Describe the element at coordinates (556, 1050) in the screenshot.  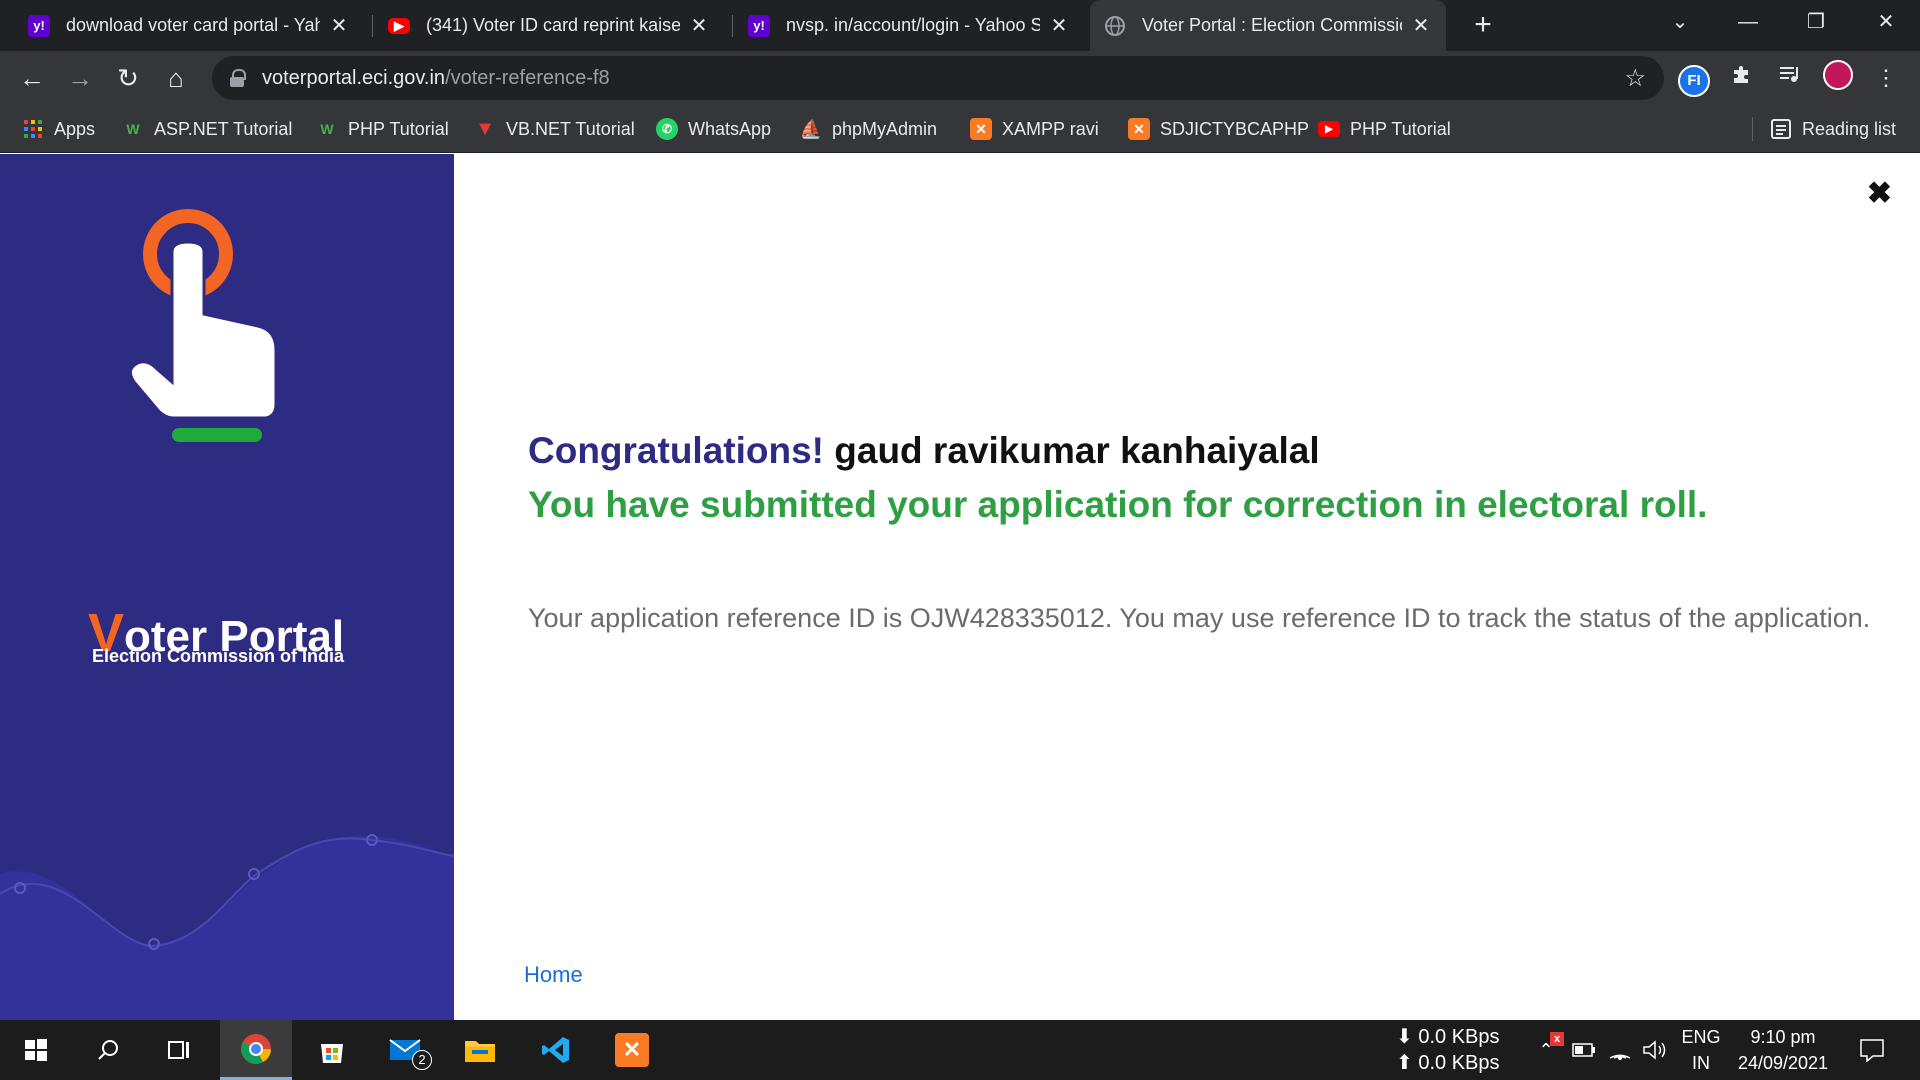
I see `vscode-icon` at that location.